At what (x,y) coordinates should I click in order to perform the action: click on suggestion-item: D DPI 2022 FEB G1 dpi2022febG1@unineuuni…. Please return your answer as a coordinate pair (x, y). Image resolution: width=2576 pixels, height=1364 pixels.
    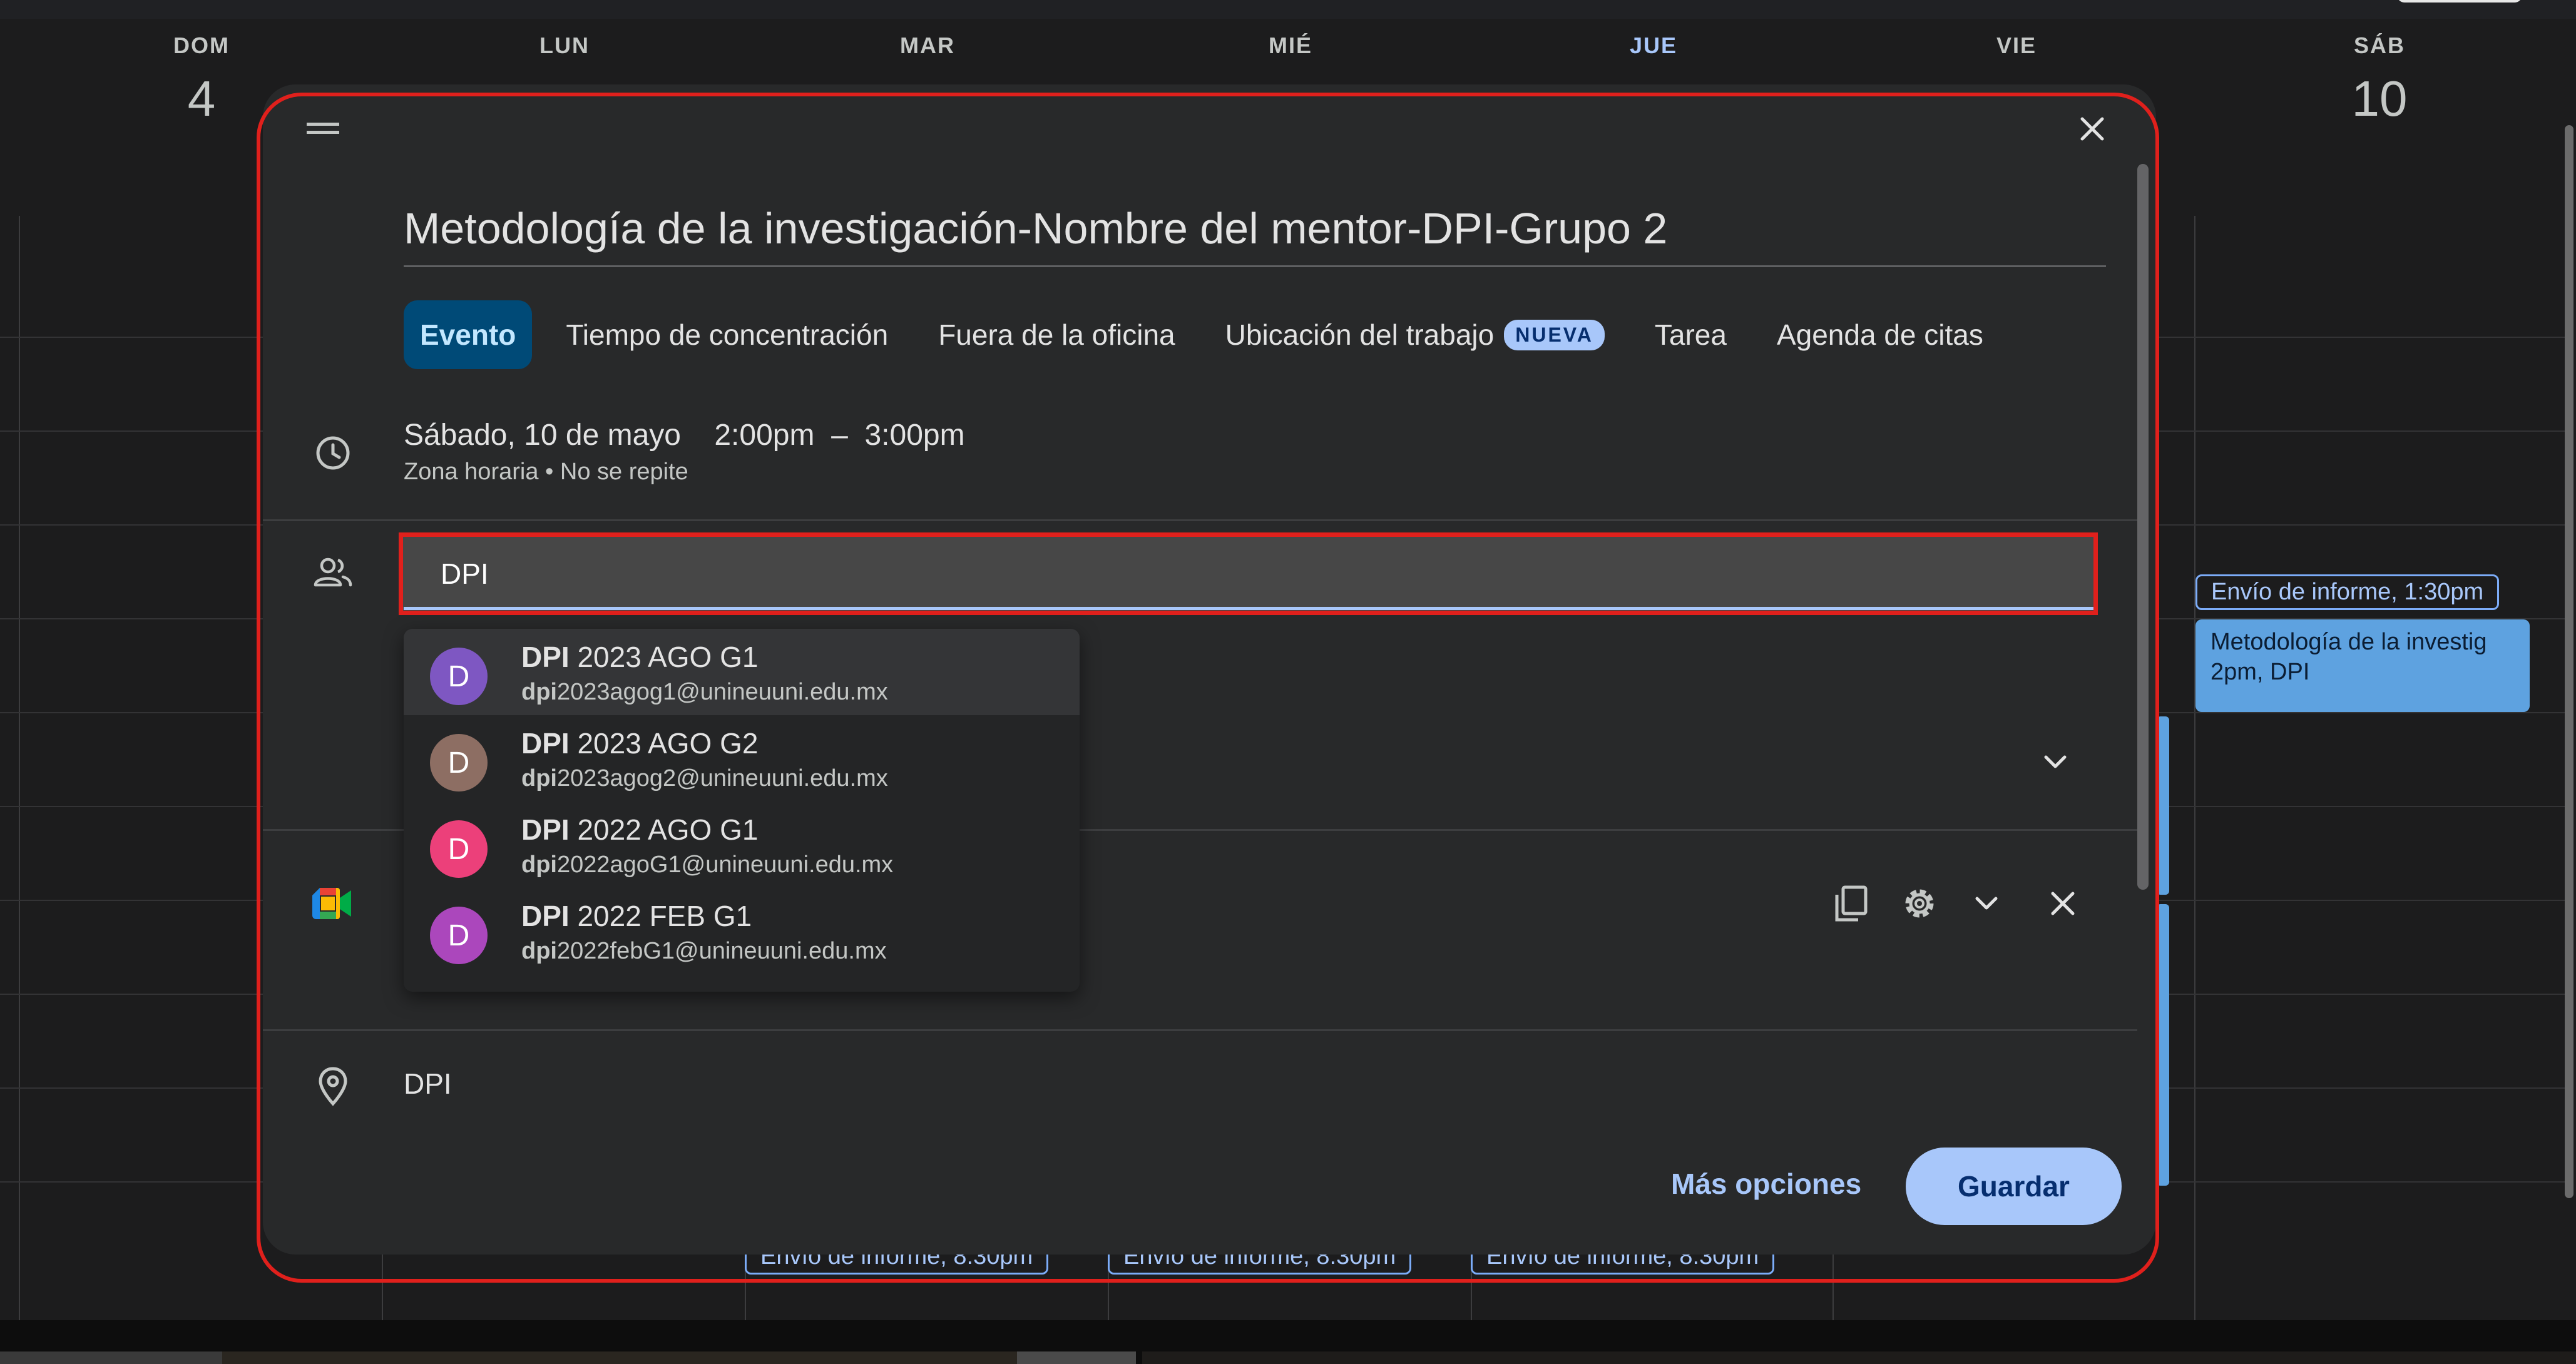
    Looking at the image, I should click on (742, 931).